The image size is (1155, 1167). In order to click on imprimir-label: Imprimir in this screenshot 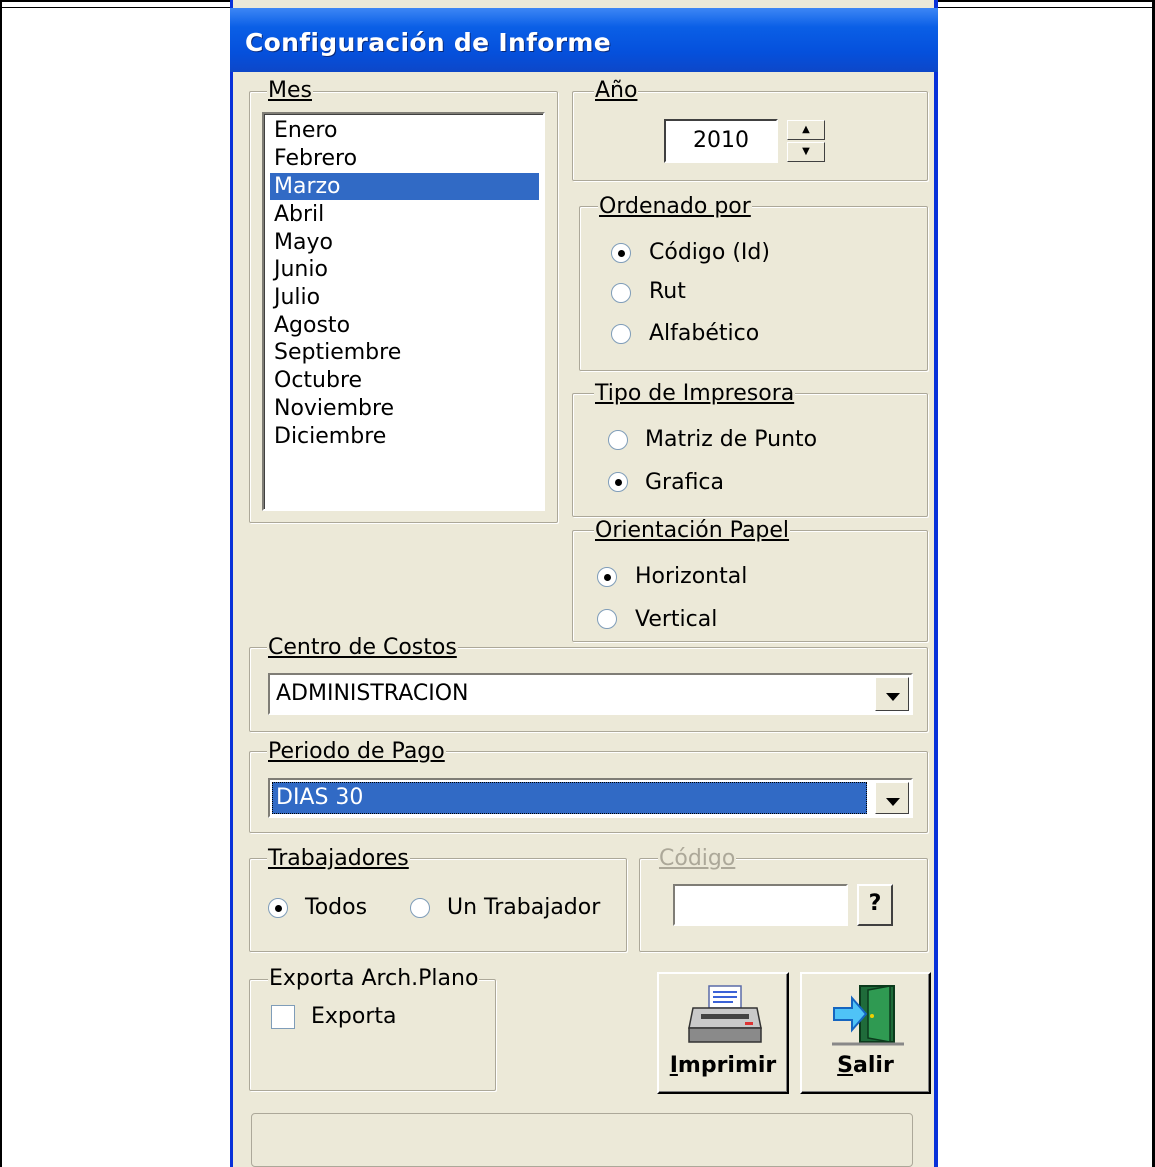, I will do `click(723, 1065)`.